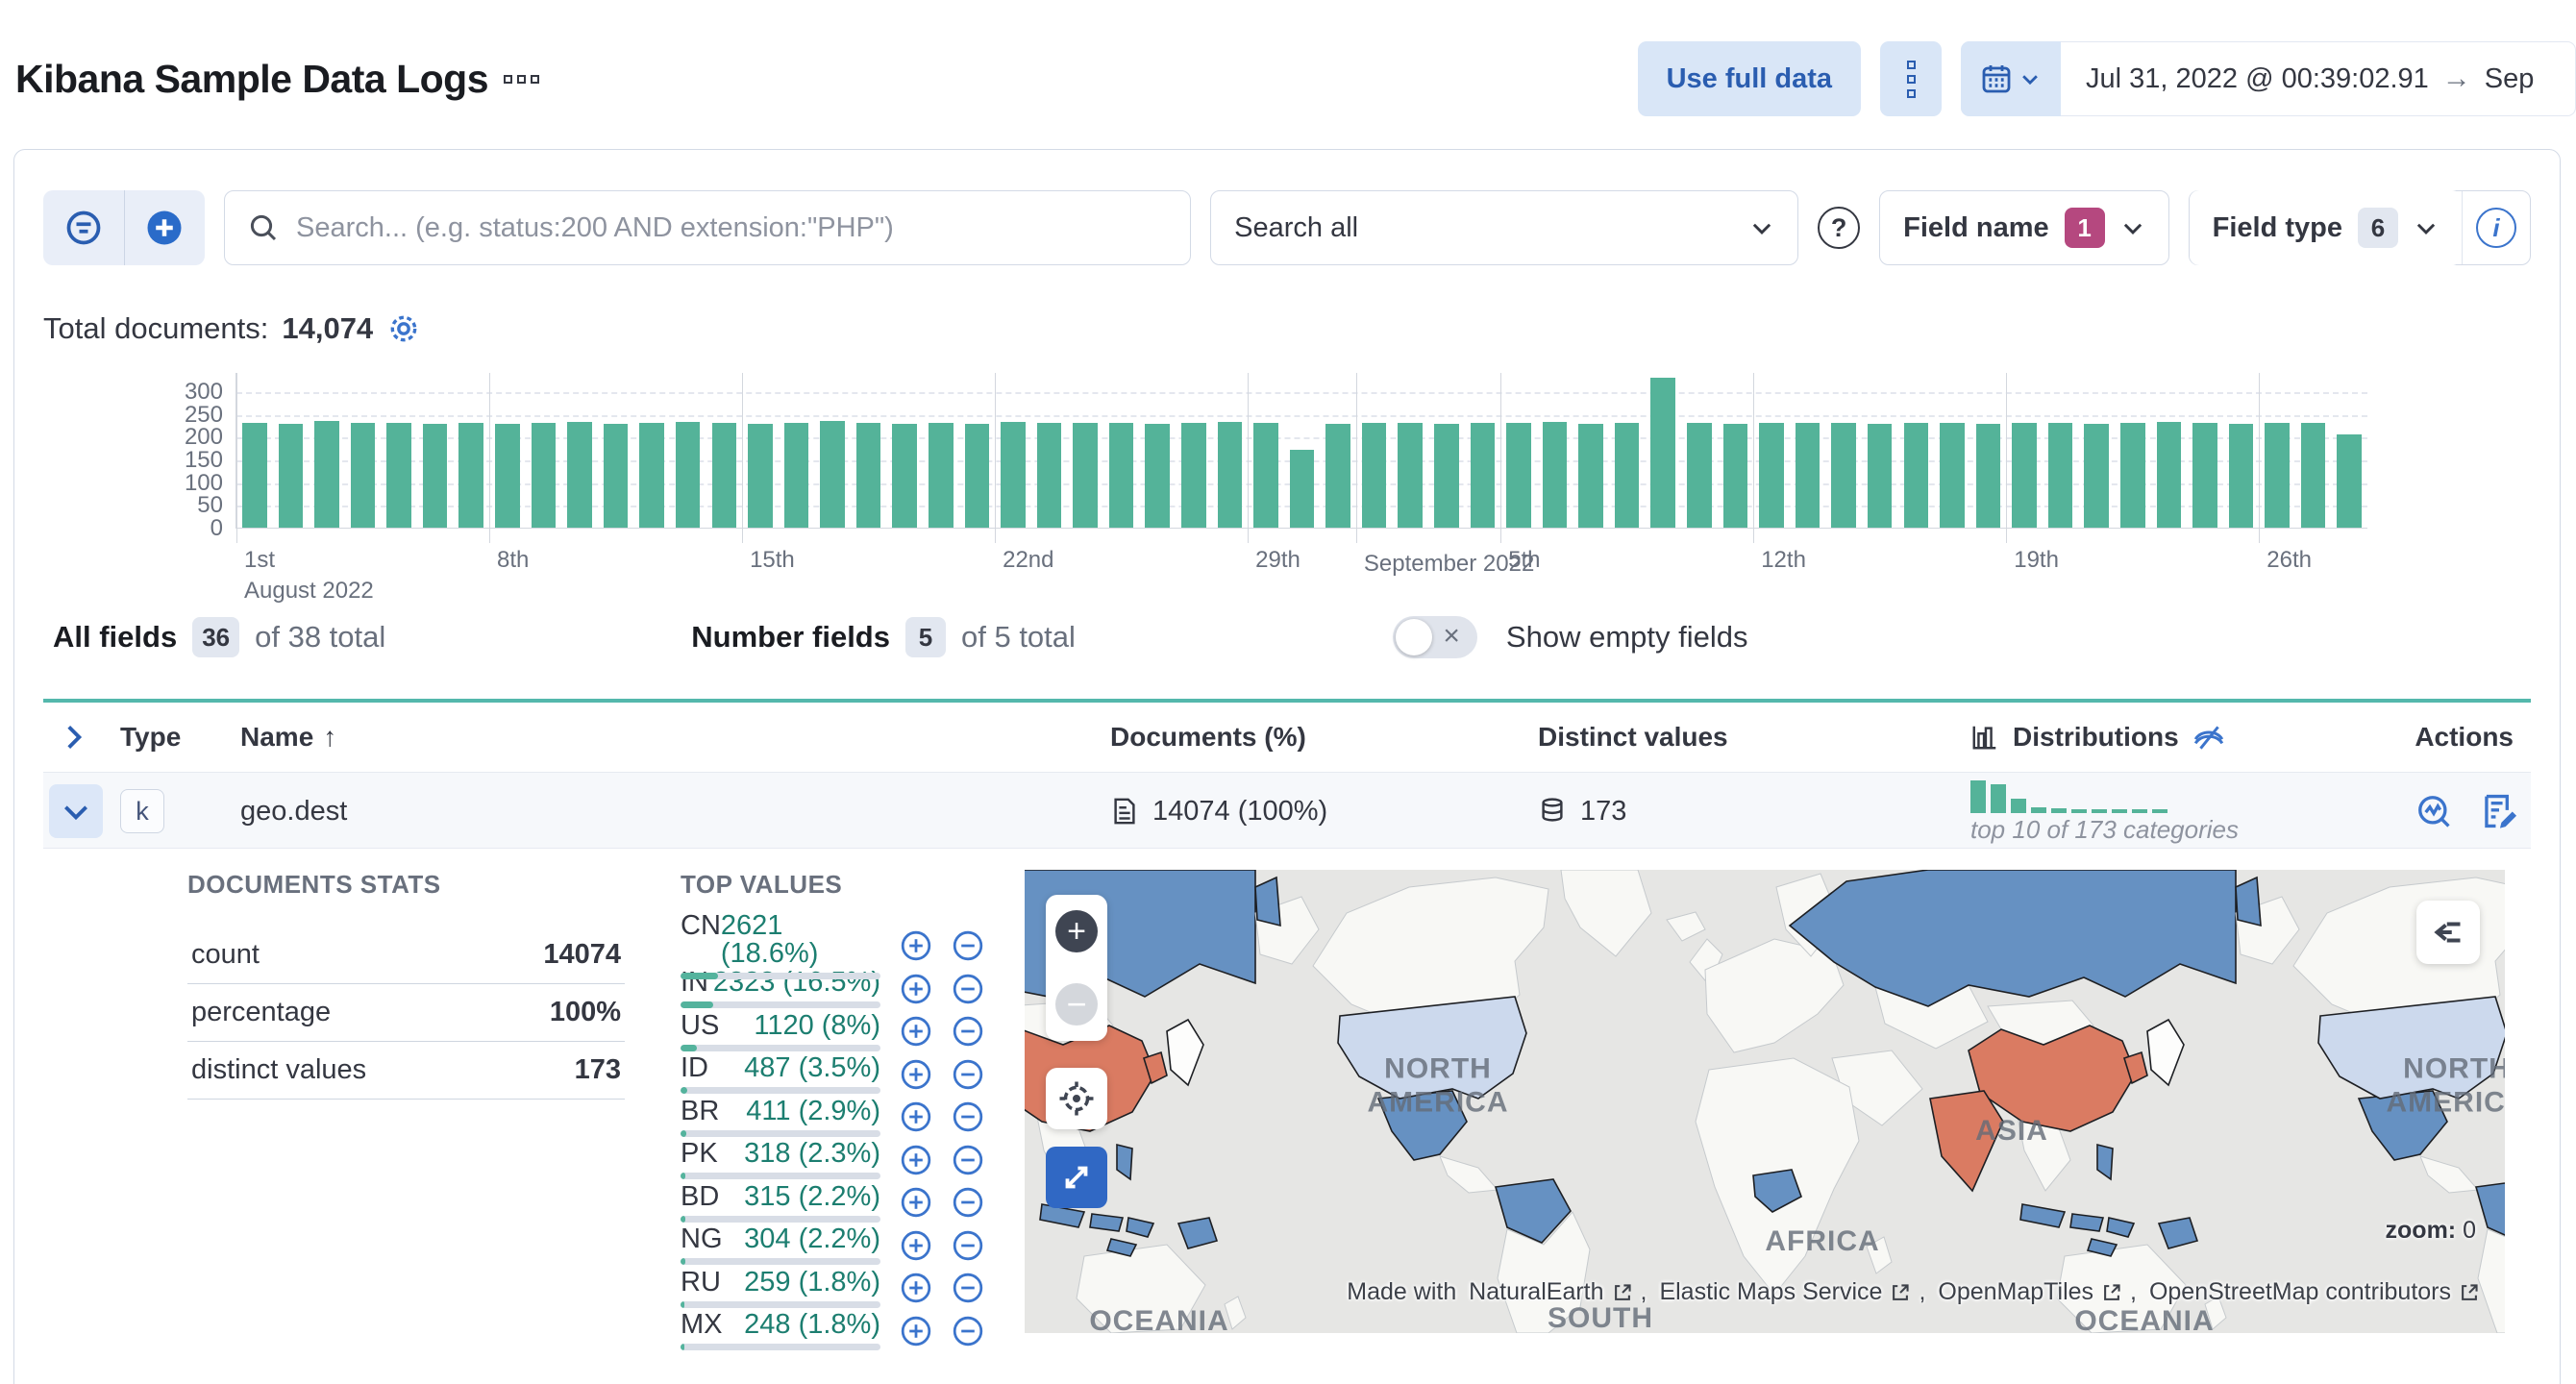 This screenshot has height=1384, width=2576. I want to click on map-legend-toggle-button, so click(2448, 932).